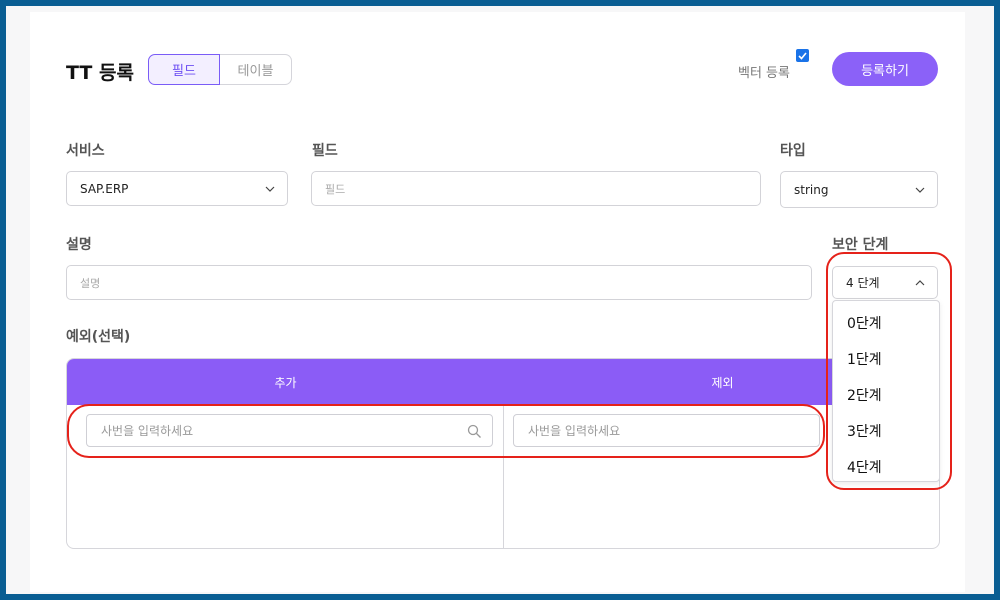 Image resolution: width=1000 pixels, height=600 pixels. Describe the element at coordinates (886, 391) in the screenshot. I see `security-level-dropdown: 0단계 1단계 2단계 3단계 4단계` at that location.